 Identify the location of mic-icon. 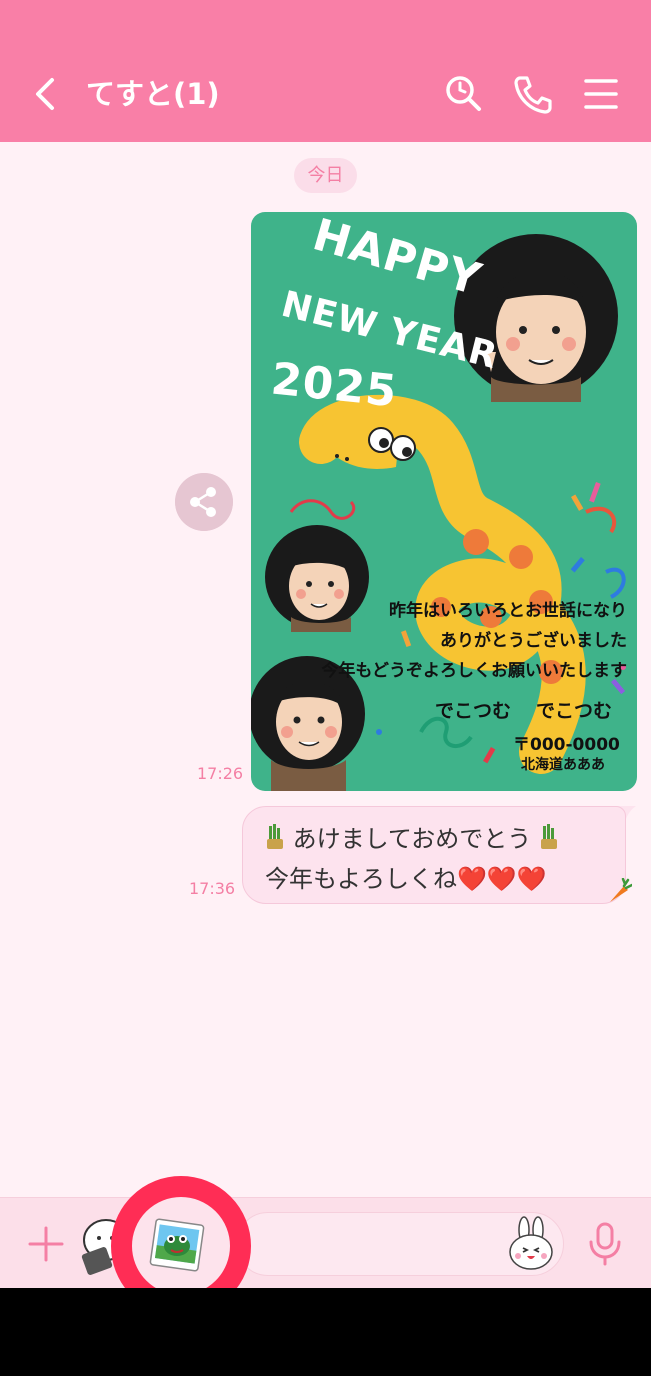
(605, 1244).